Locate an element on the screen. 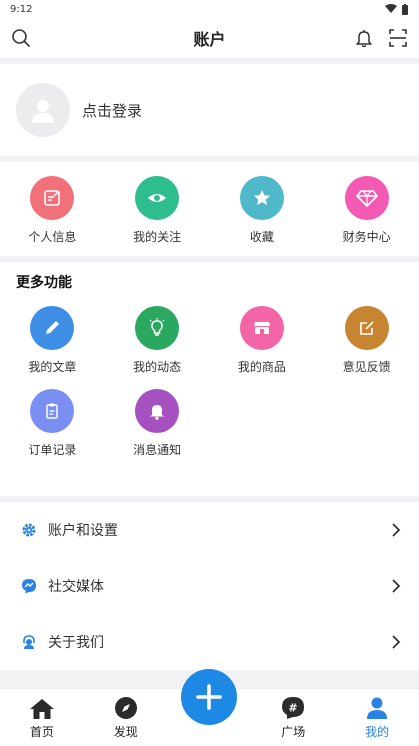 The width and height of the screenshot is (419, 746). pencil-icon is located at coordinates (52, 328).